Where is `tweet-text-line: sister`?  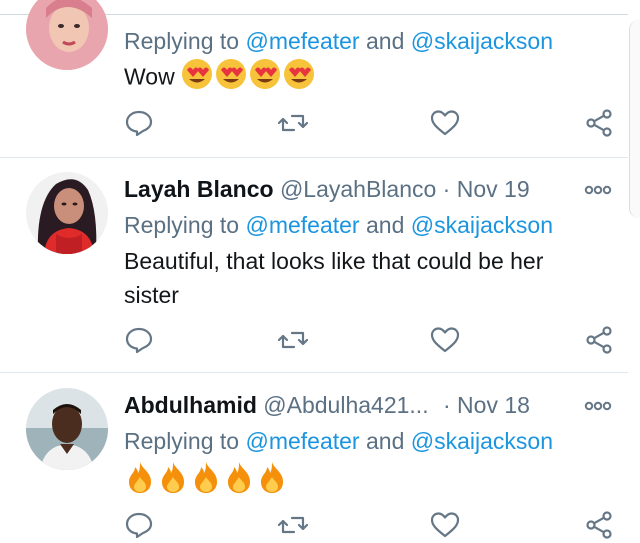 tweet-text-line: sister is located at coordinates (151, 295).